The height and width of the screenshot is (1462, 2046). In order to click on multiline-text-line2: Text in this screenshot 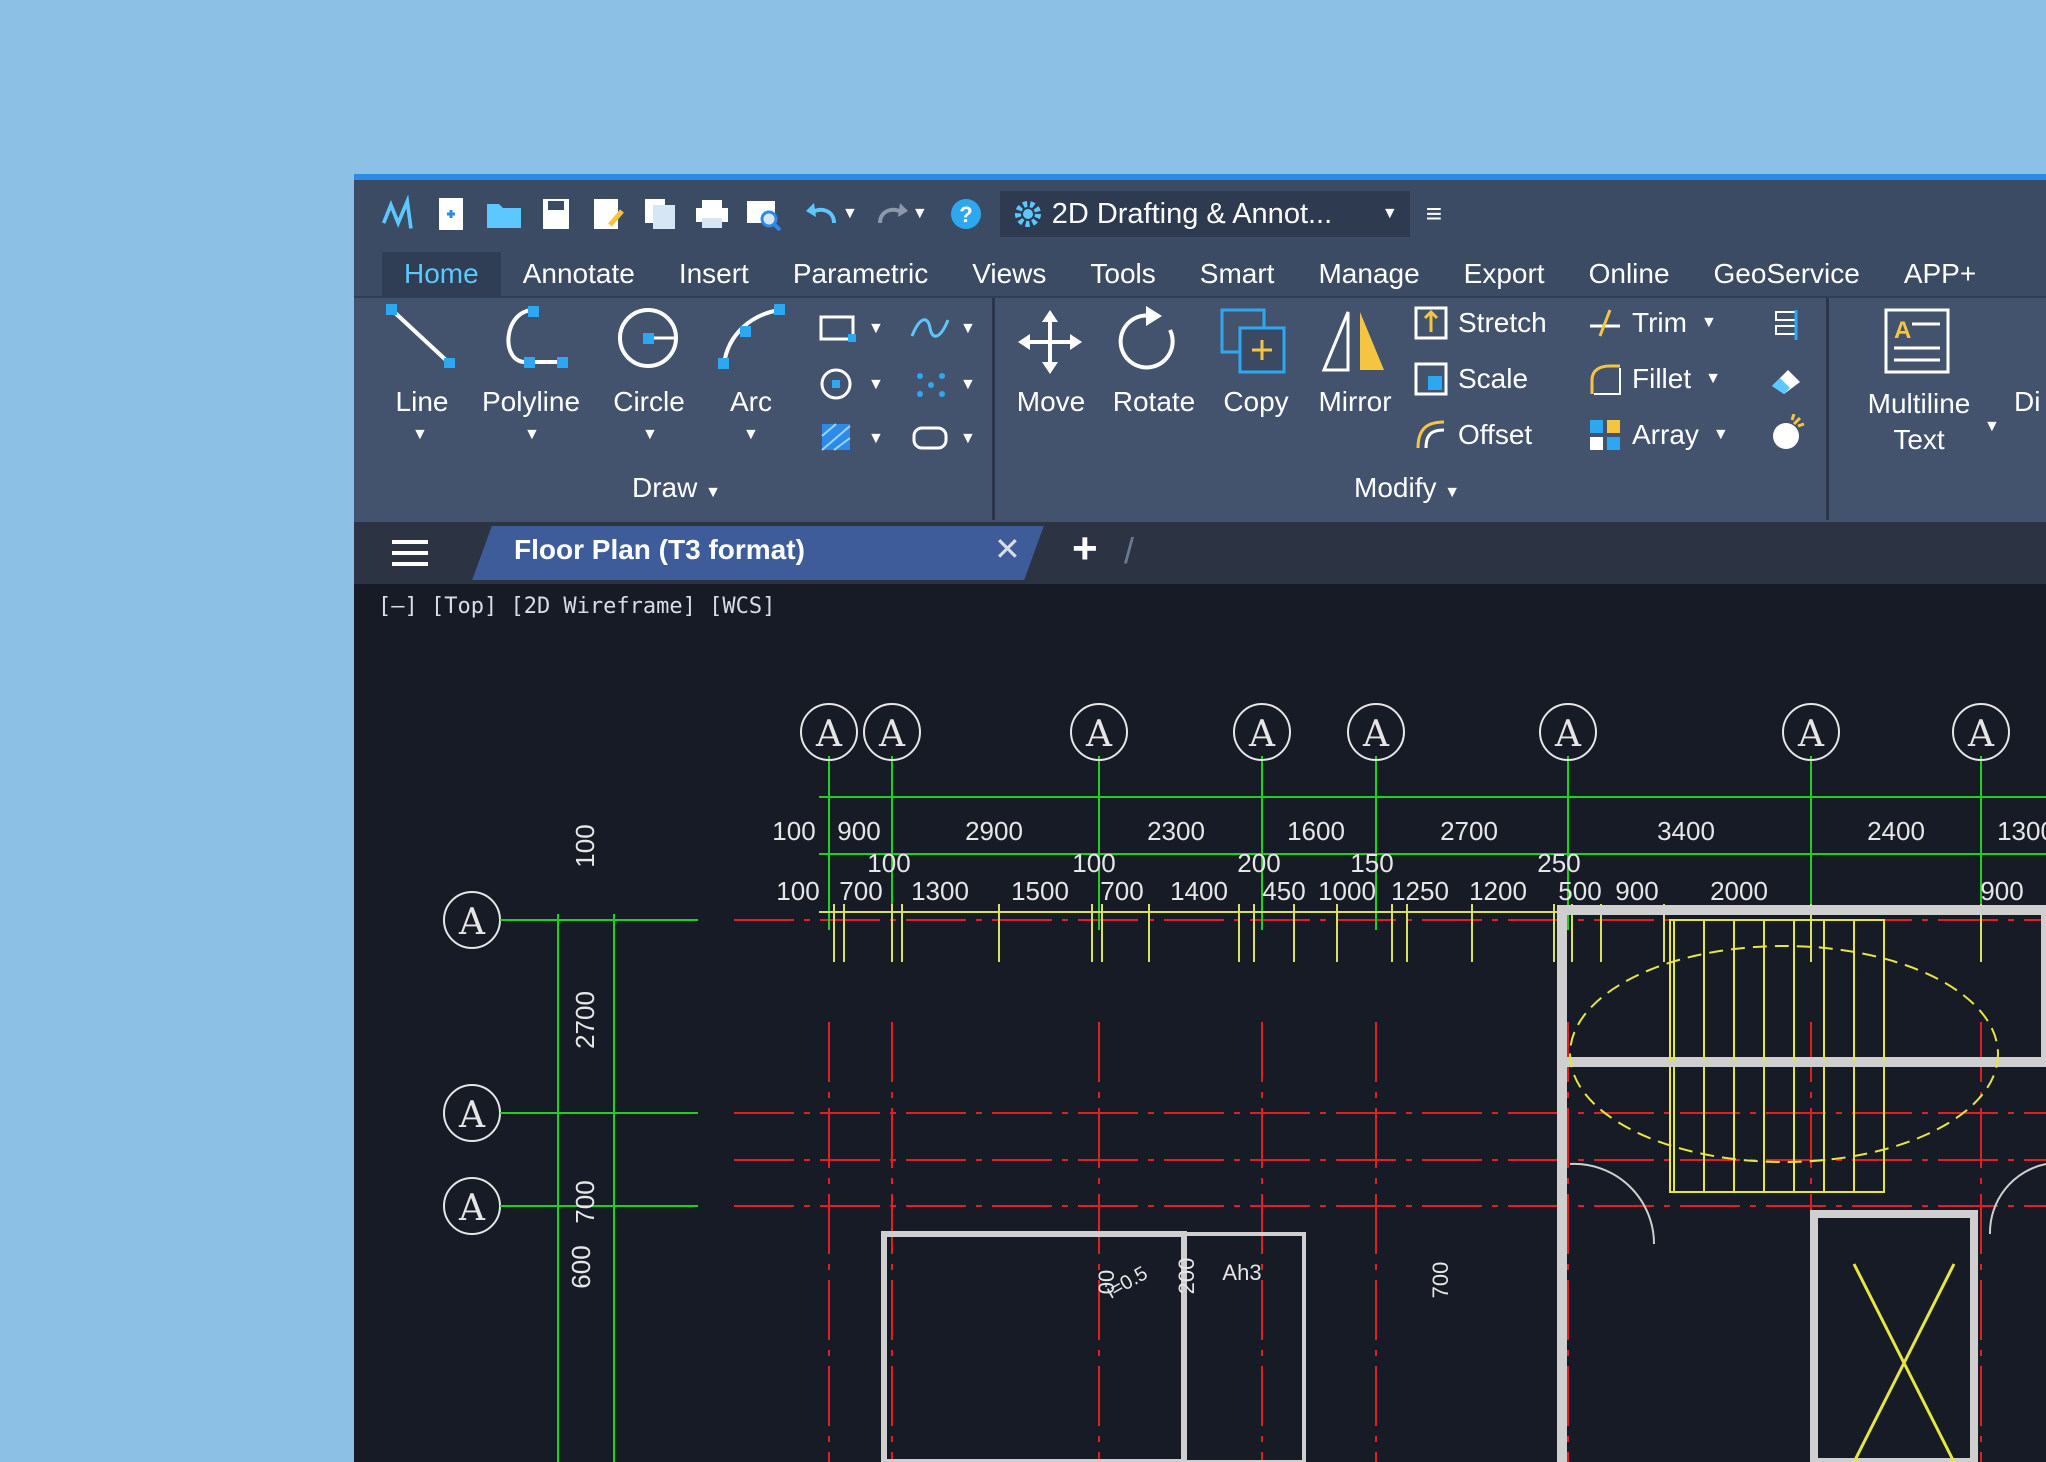, I will do `click(1919, 439)`.